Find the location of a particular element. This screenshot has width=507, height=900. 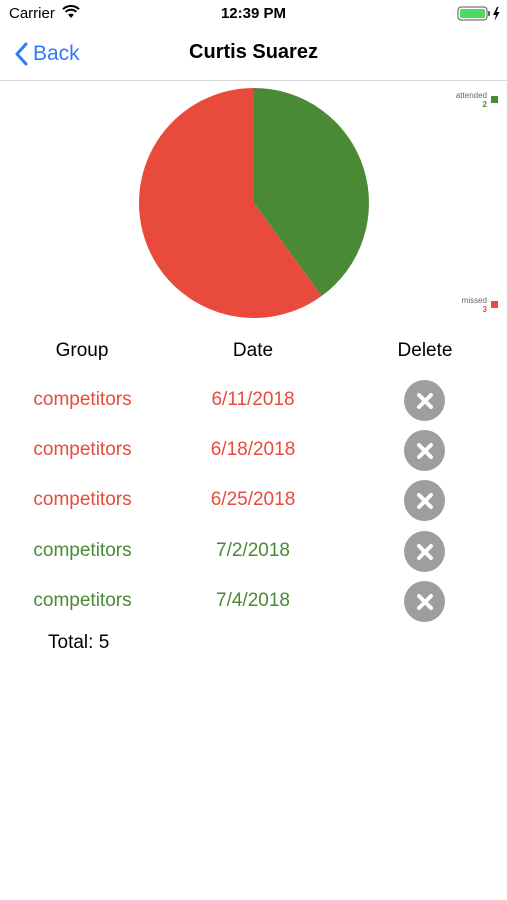

pie-chart is located at coordinates (253, 203).